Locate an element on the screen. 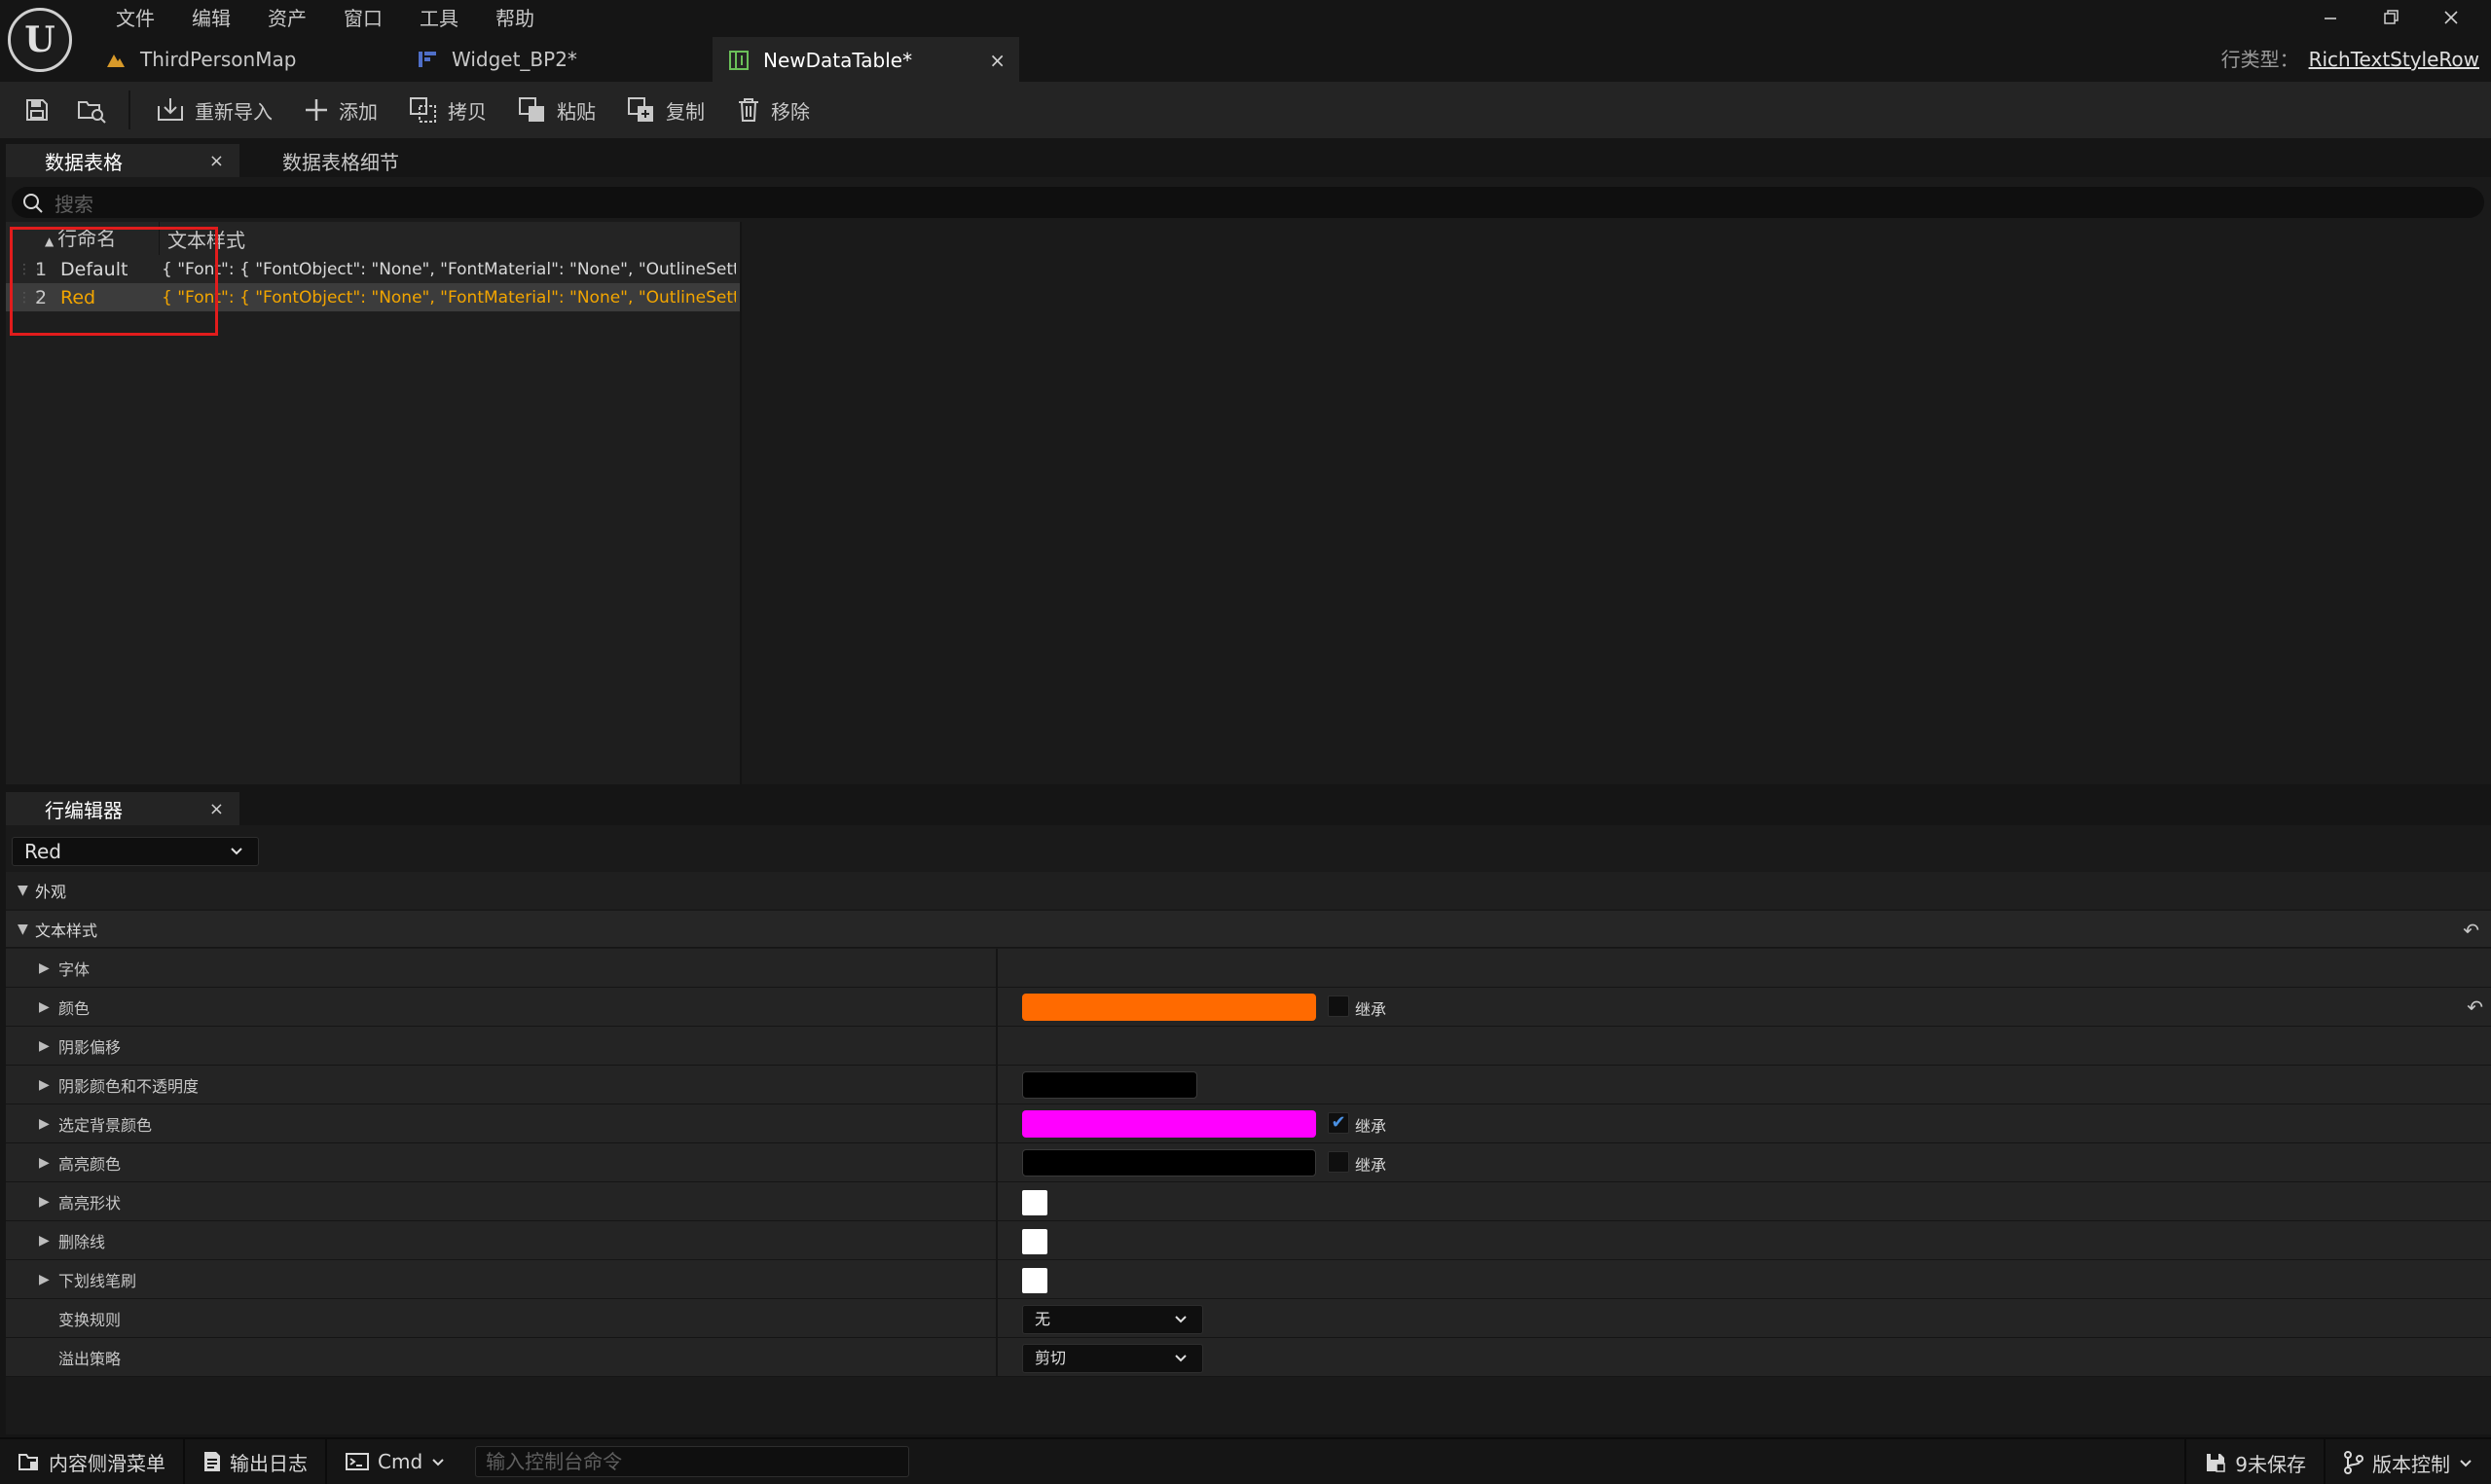  source-control-button: 版本控制 is located at coordinates (2408, 1461).